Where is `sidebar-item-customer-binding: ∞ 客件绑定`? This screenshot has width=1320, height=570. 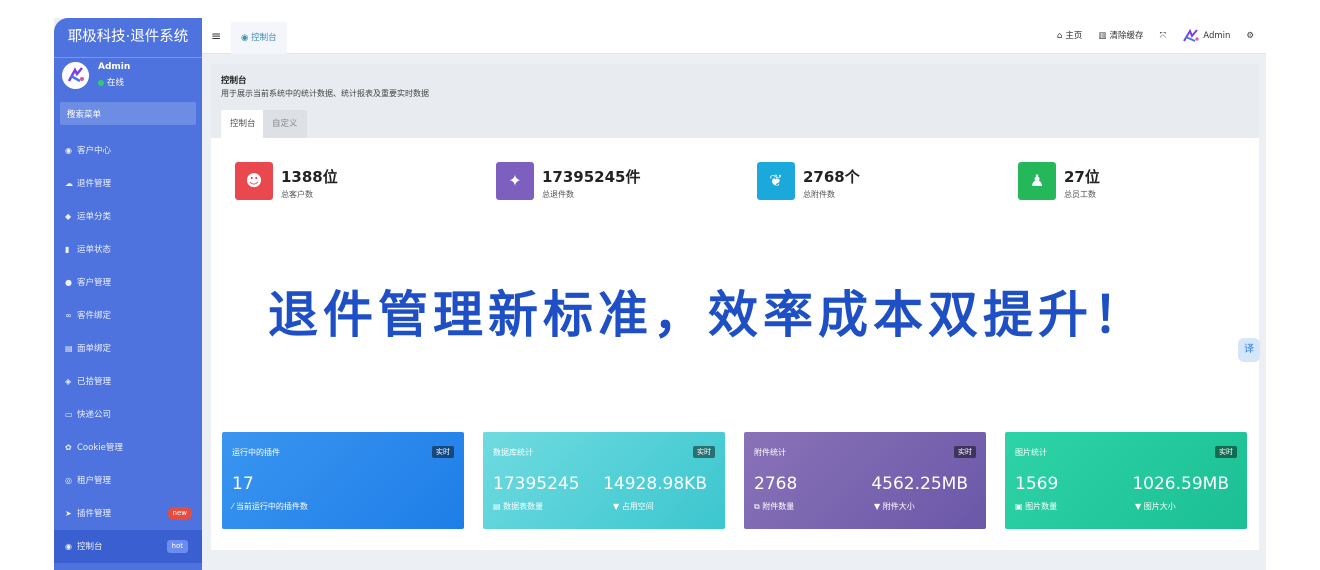 sidebar-item-customer-binding: ∞ 客件绑定 is located at coordinates (128, 315).